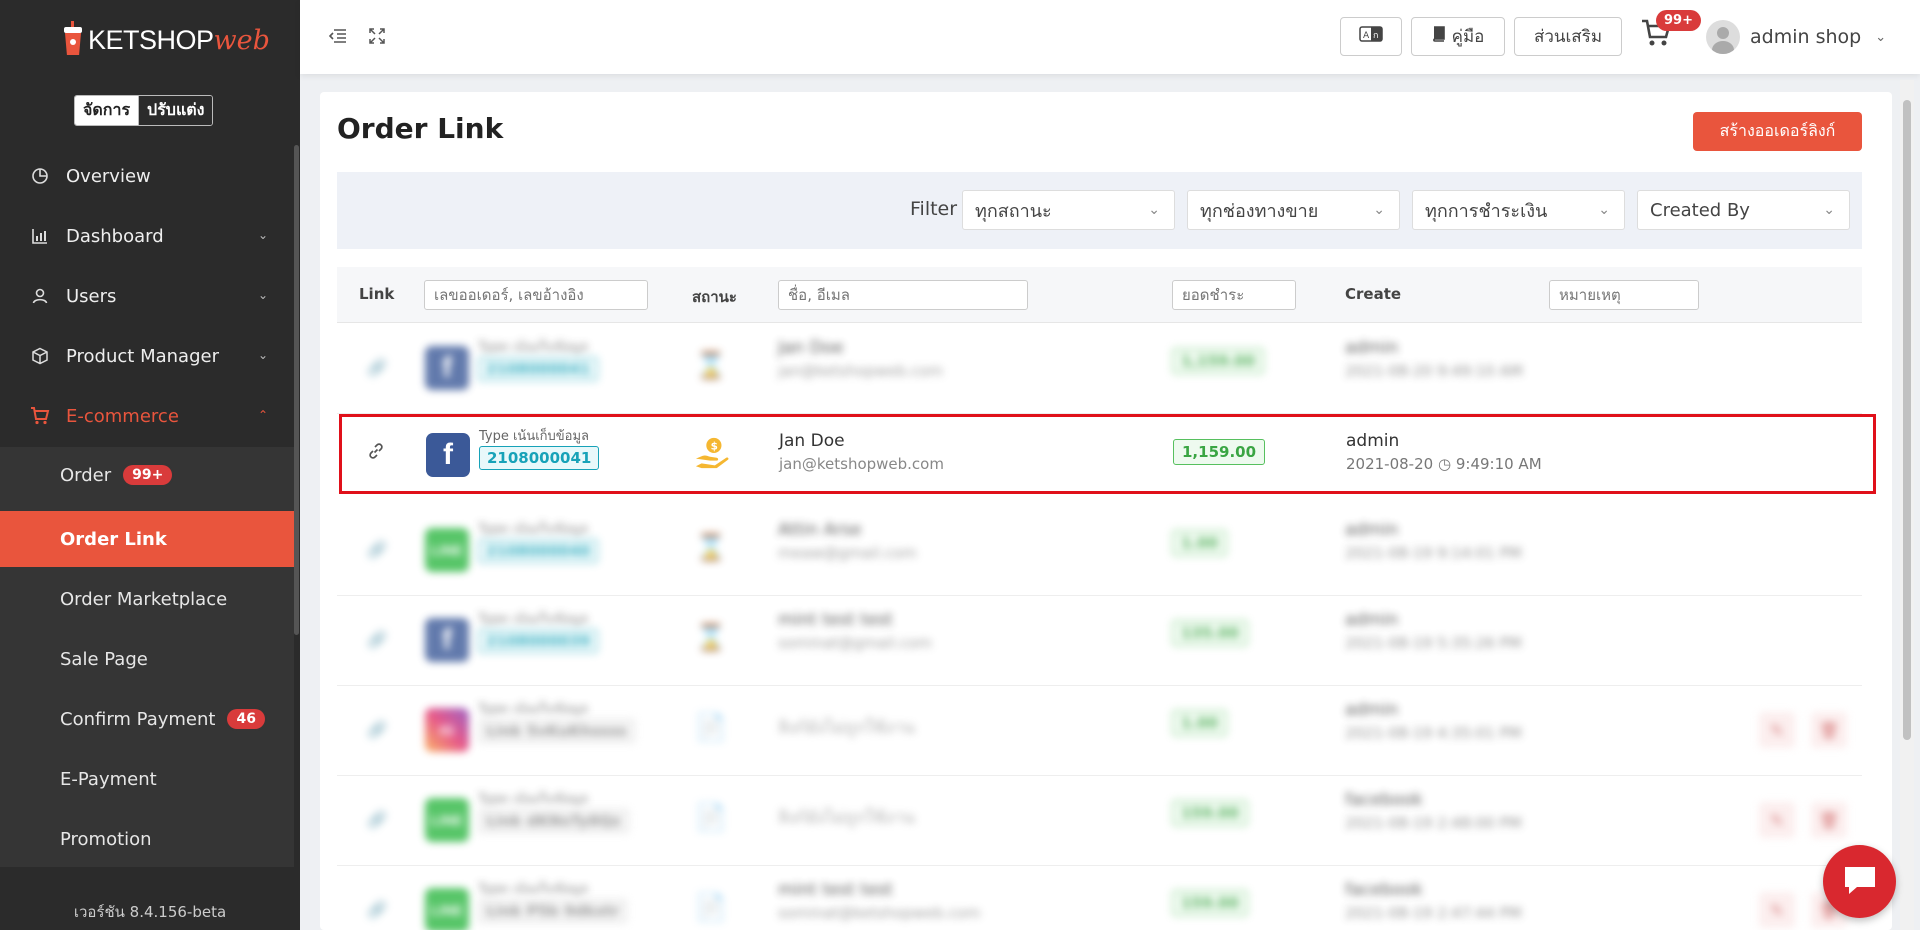 The width and height of the screenshot is (1920, 930). I want to click on chat-bubble-icon, so click(1860, 882).